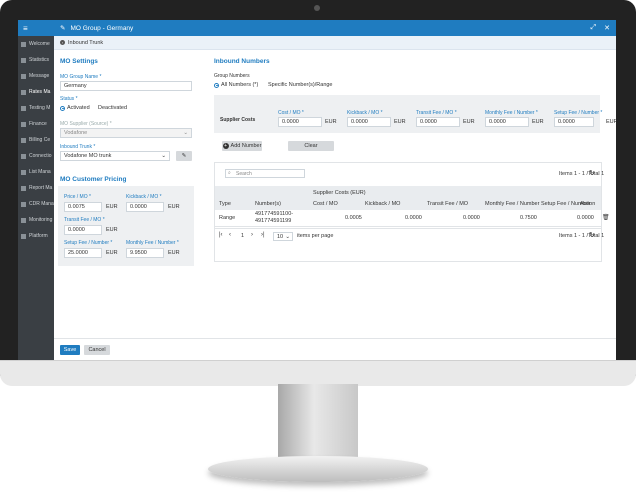 This screenshot has height=498, width=636. Describe the element at coordinates (242, 146) in the screenshot. I see `add-number-button: + Add Number` at that location.